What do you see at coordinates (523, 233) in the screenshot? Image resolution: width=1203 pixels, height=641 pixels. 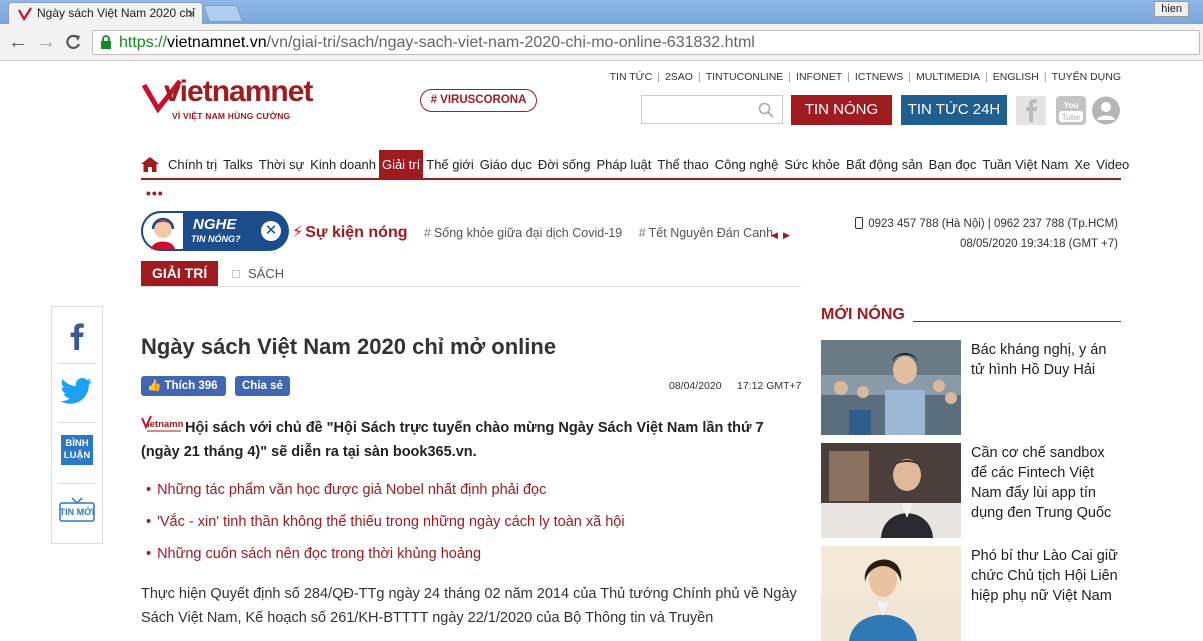 I see `hot-event-link: # Sống khỏe giữa đại dịch Covid-19` at bounding box center [523, 233].